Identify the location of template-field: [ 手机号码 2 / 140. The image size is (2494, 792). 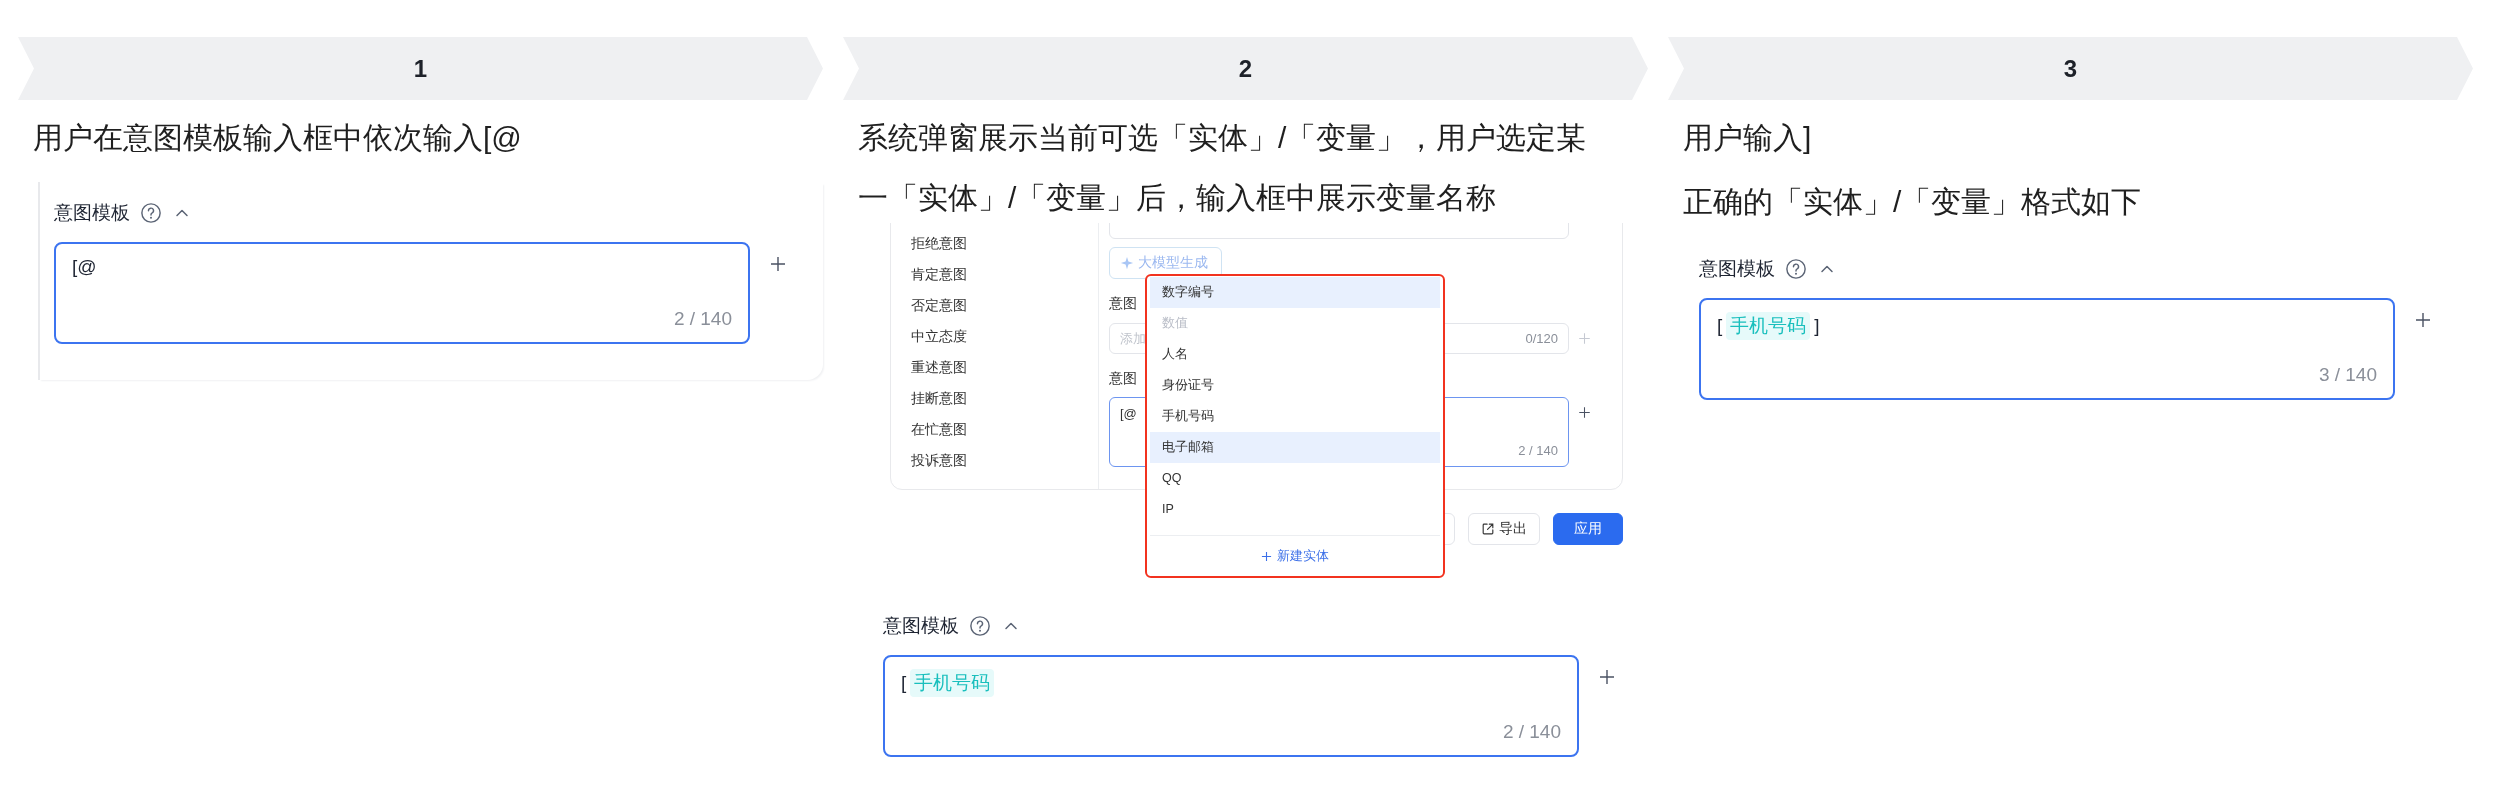
(1231, 706).